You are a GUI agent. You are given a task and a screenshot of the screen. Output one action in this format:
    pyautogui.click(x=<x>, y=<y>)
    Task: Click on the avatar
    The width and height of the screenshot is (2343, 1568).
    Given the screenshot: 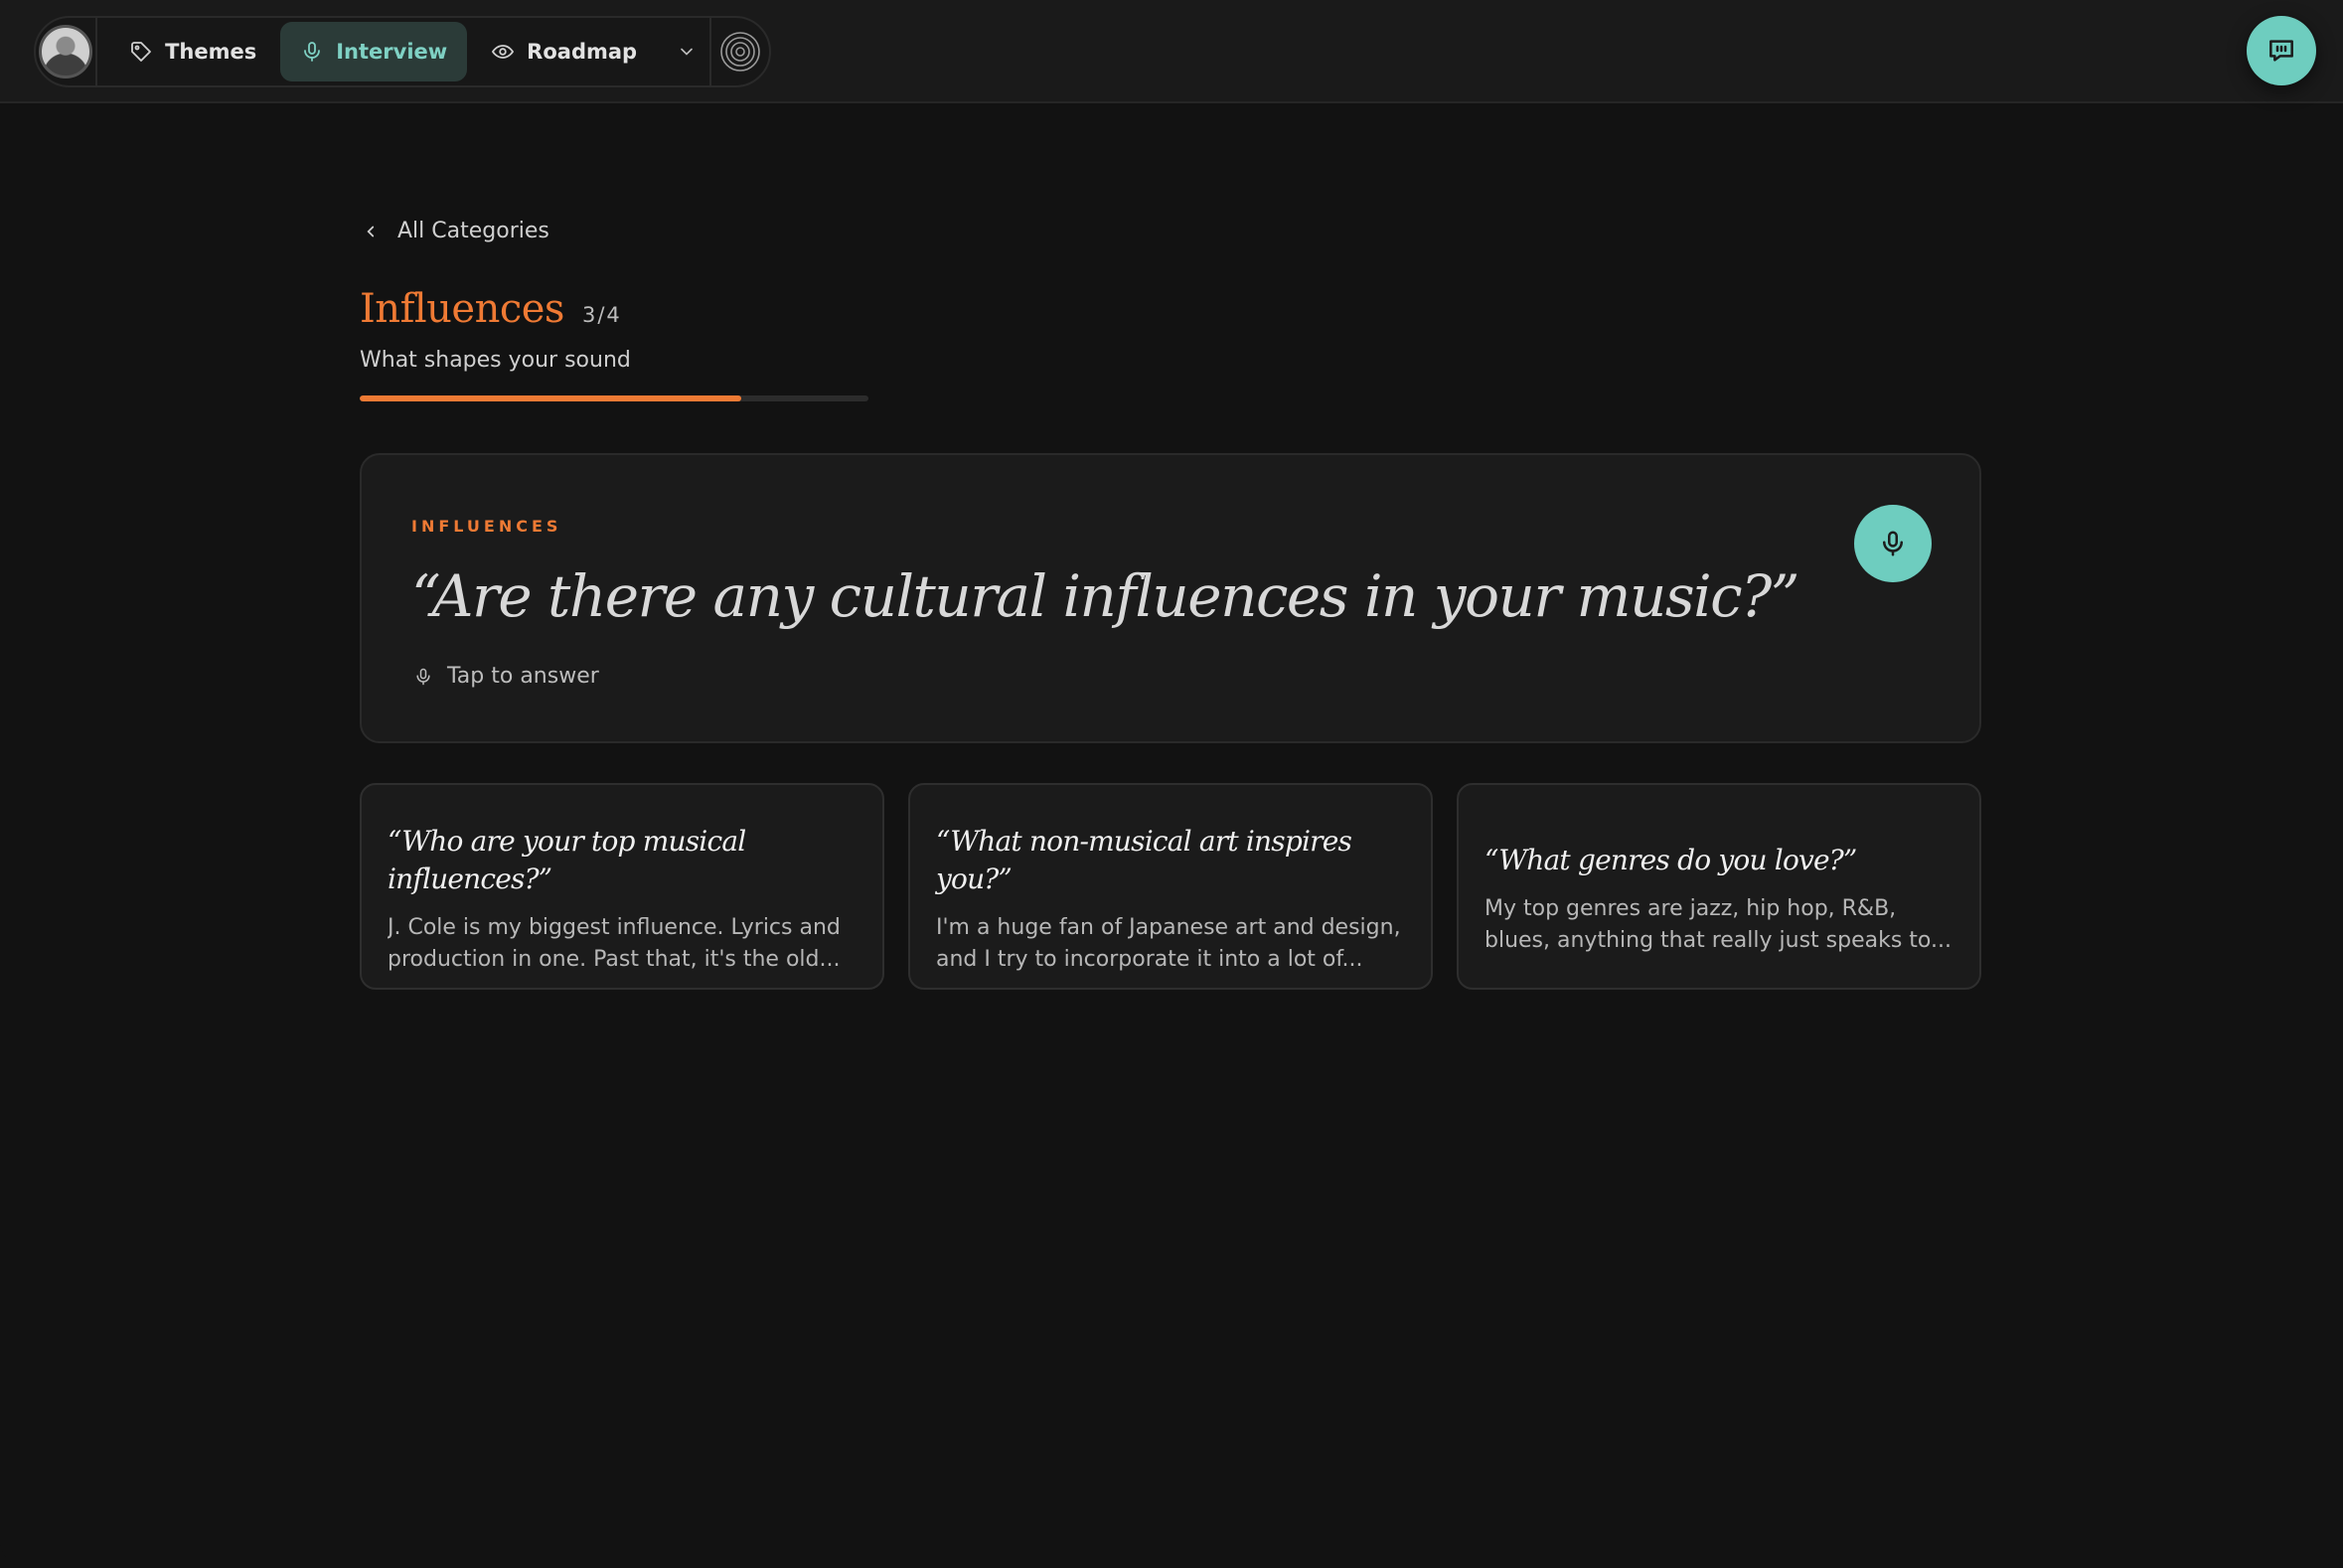 What is the action you would take?
    pyautogui.click(x=66, y=51)
    